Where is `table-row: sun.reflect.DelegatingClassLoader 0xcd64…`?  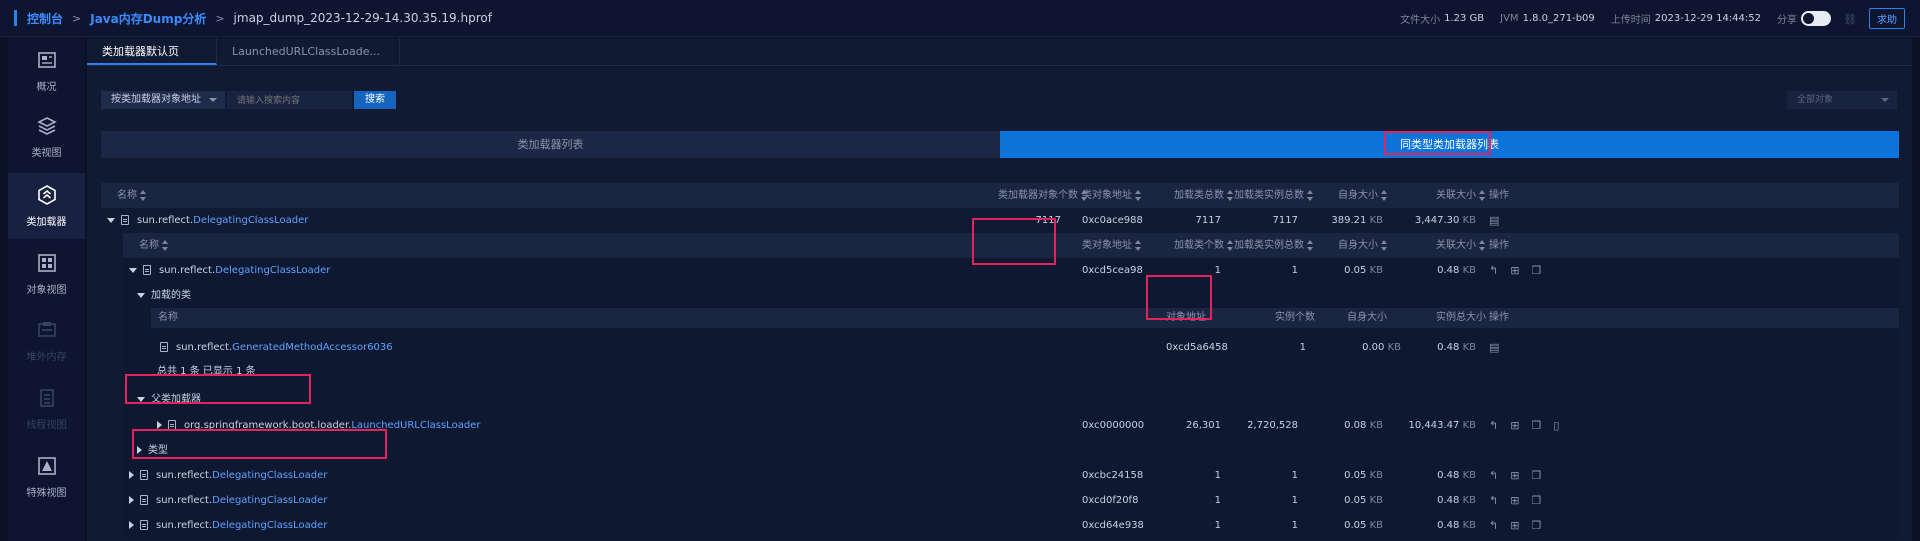 table-row: sun.reflect.DelegatingClassLoader 0xcd64… is located at coordinates (1011, 525).